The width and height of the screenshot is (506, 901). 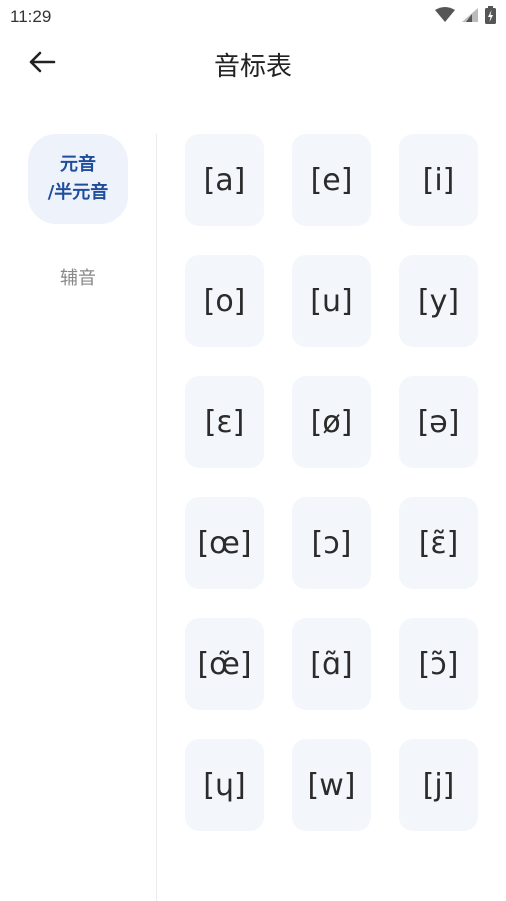 I want to click on sidebar-item-vowels: 元音 /半元音, so click(x=78, y=179).